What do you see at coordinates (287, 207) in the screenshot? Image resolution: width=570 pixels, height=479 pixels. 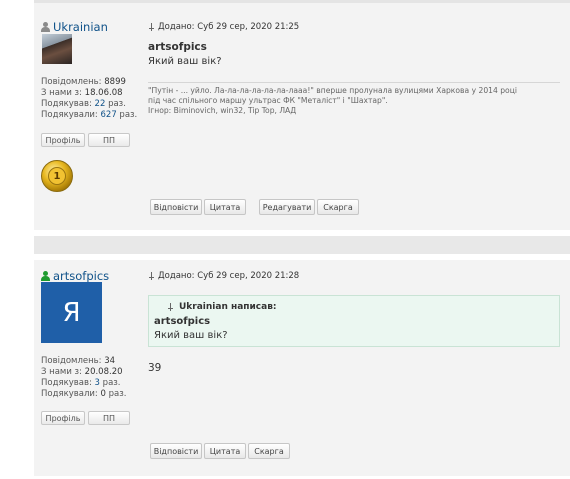 I see `edit-button: Редагувати` at bounding box center [287, 207].